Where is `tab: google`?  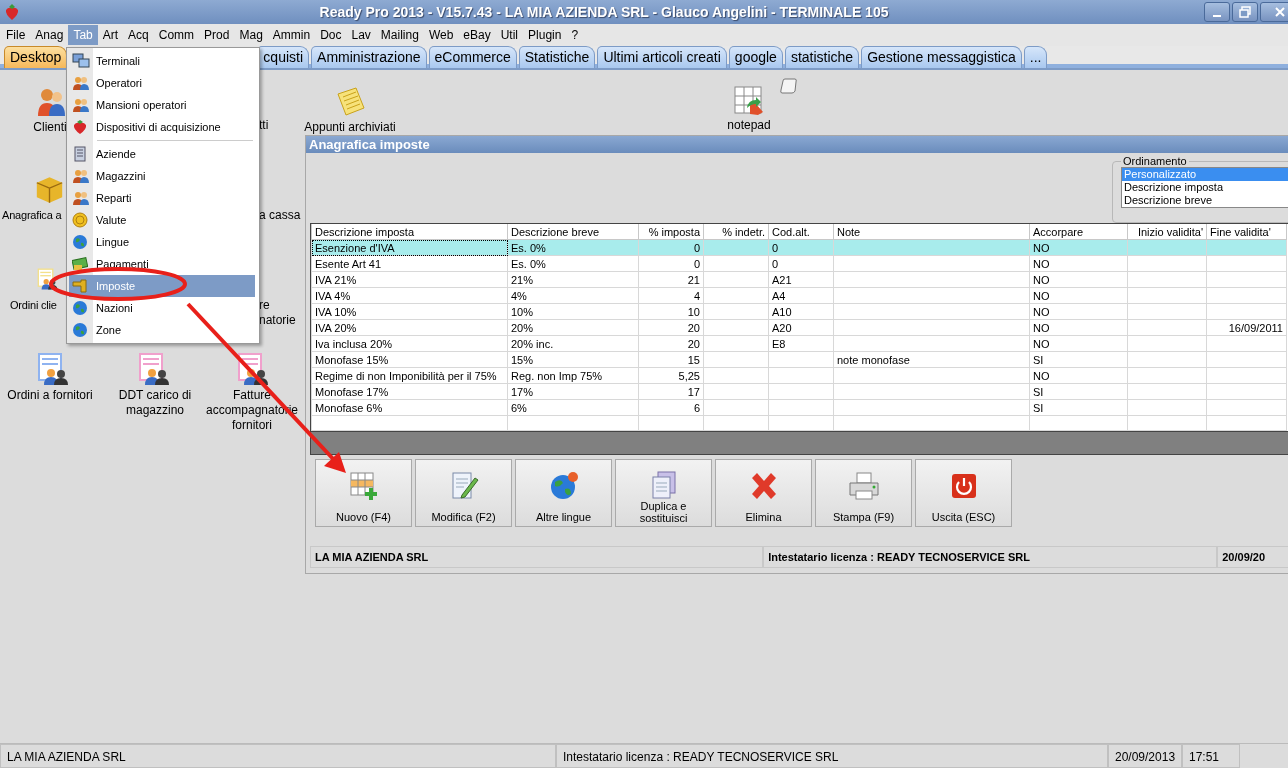
tab: google is located at coordinates (755, 57).